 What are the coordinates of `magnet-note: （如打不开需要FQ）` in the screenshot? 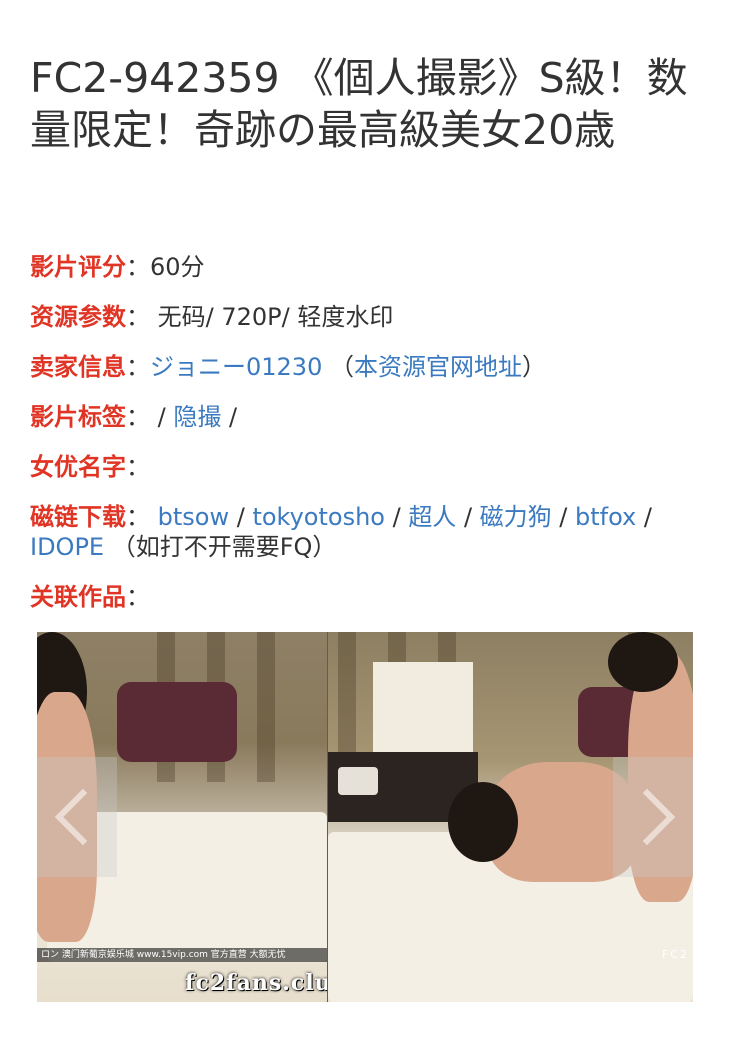 It's located at (220, 547).